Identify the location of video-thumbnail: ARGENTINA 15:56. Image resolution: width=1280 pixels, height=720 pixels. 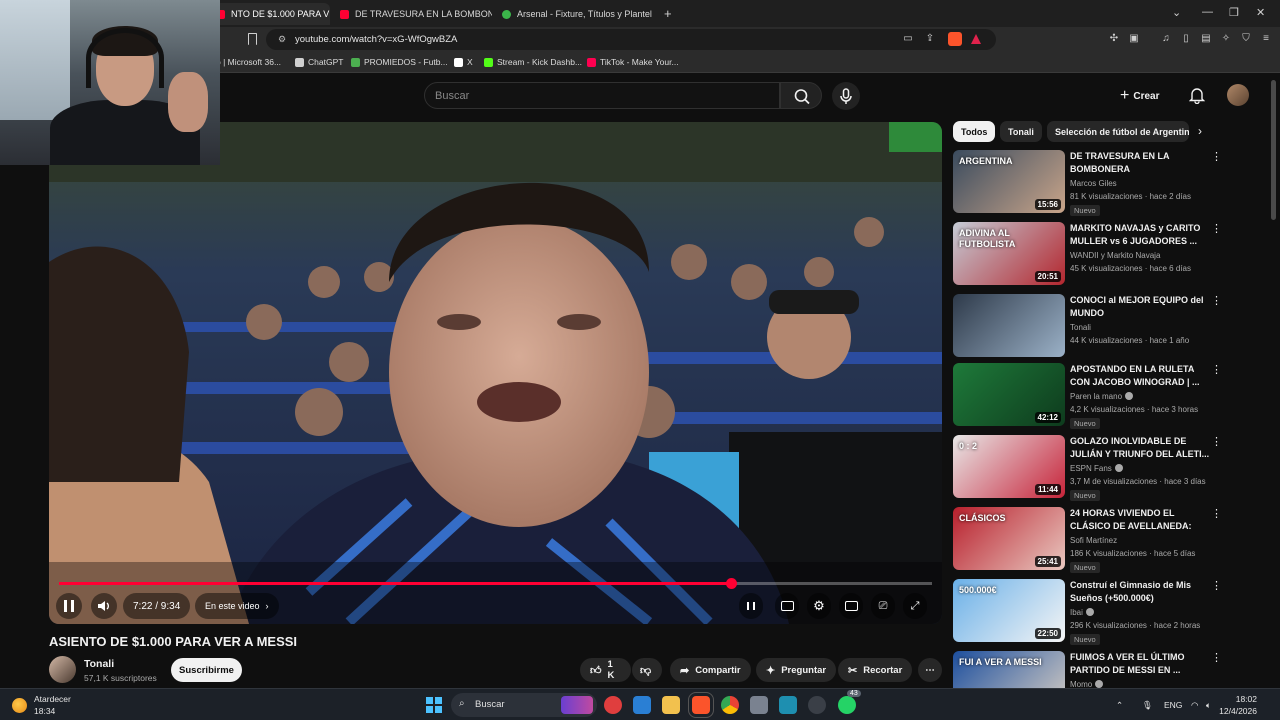
(1009, 181).